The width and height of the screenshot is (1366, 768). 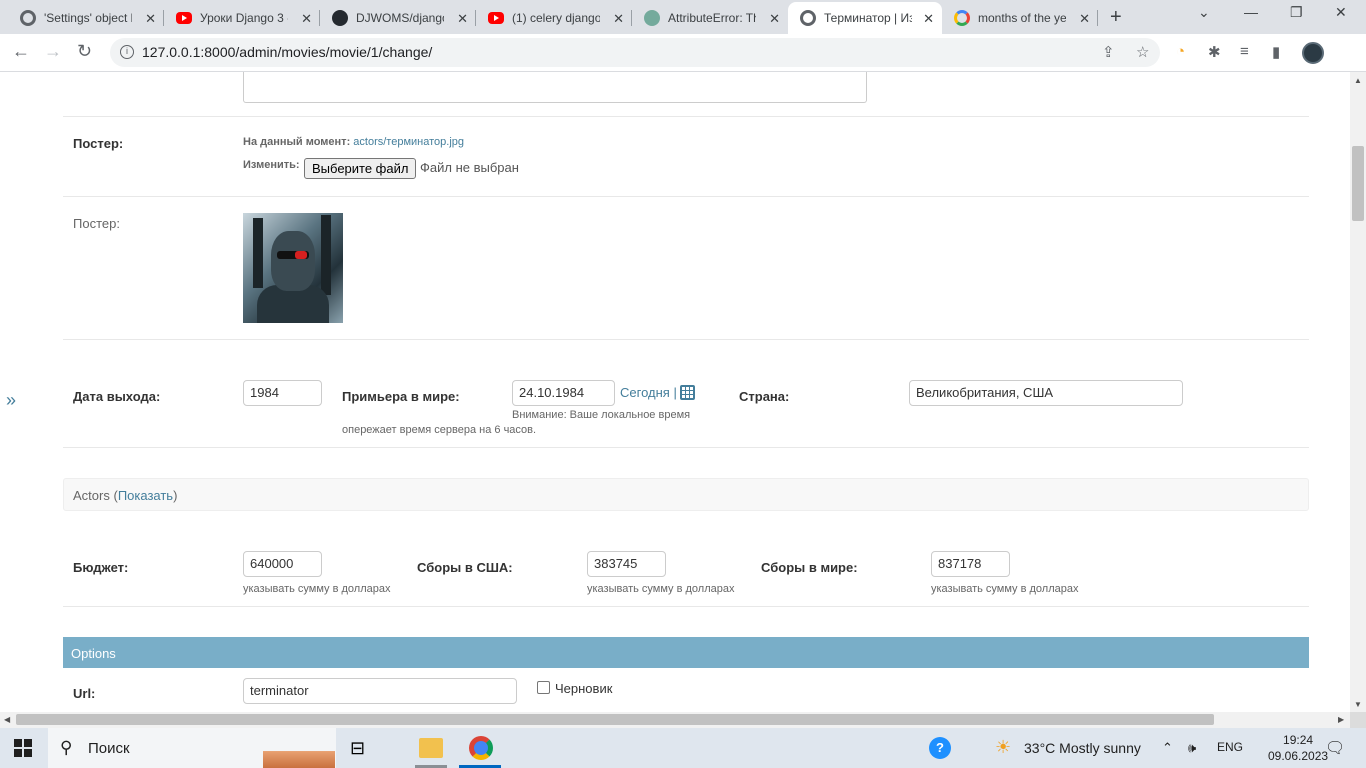 What do you see at coordinates (661, 589) in the screenshot?
I see `usa-gross-help-text: указывать сумму в долларах` at bounding box center [661, 589].